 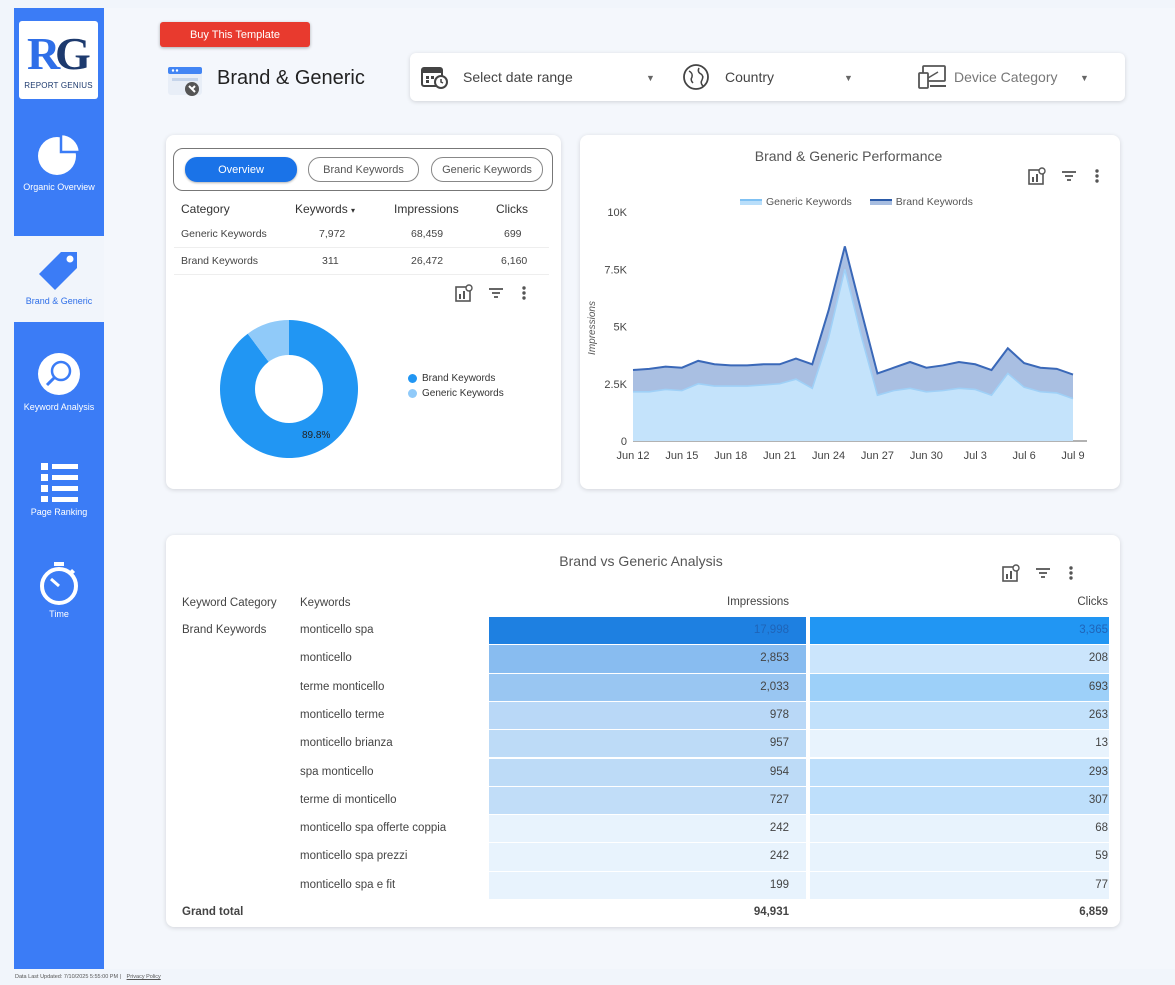 I want to click on logo: R G REPORT GENIUS, so click(x=58, y=60).